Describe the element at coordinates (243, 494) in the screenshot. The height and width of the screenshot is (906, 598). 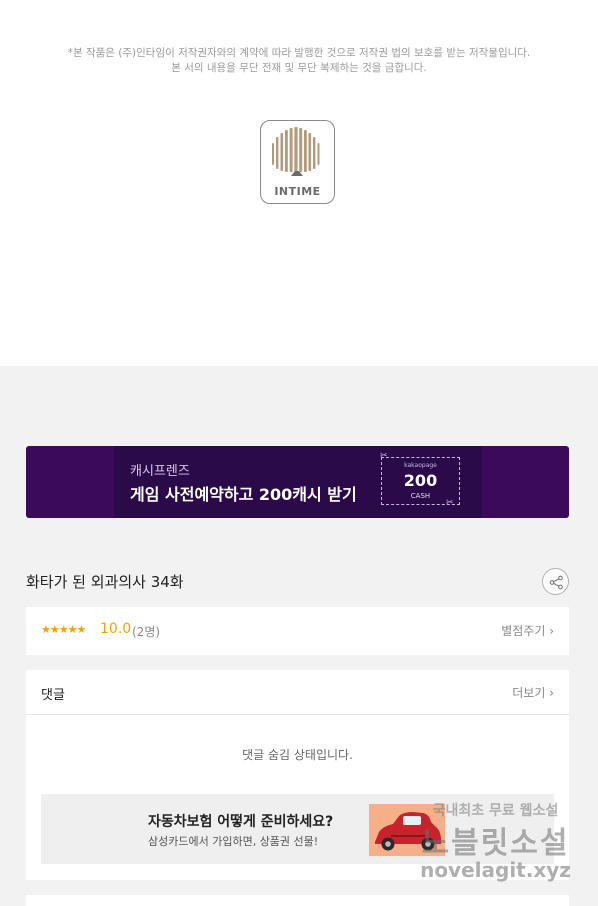
I see `banner-title: 게임 사전예약하고 200캐시 받기` at that location.